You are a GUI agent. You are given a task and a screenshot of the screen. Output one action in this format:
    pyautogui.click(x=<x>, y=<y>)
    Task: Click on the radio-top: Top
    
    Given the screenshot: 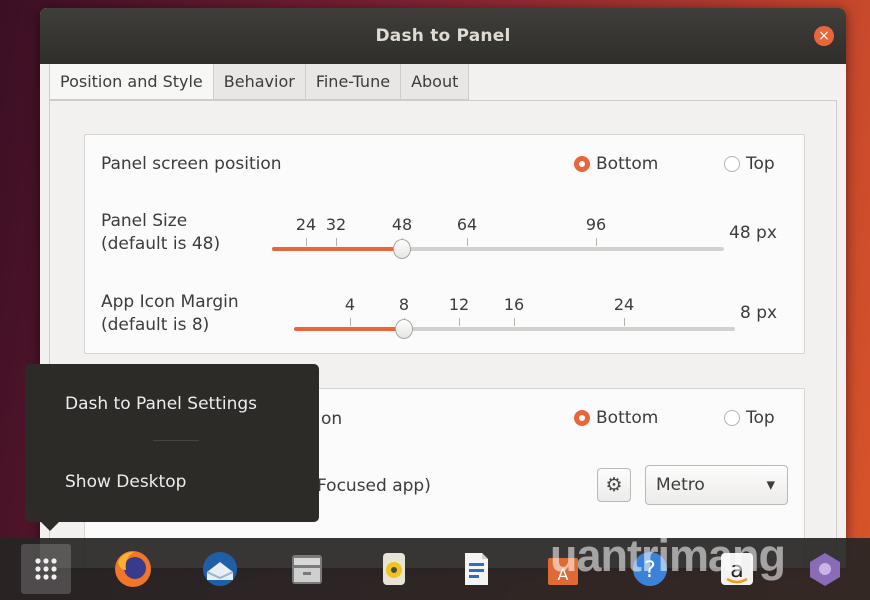 What is the action you would take?
    pyautogui.click(x=749, y=164)
    